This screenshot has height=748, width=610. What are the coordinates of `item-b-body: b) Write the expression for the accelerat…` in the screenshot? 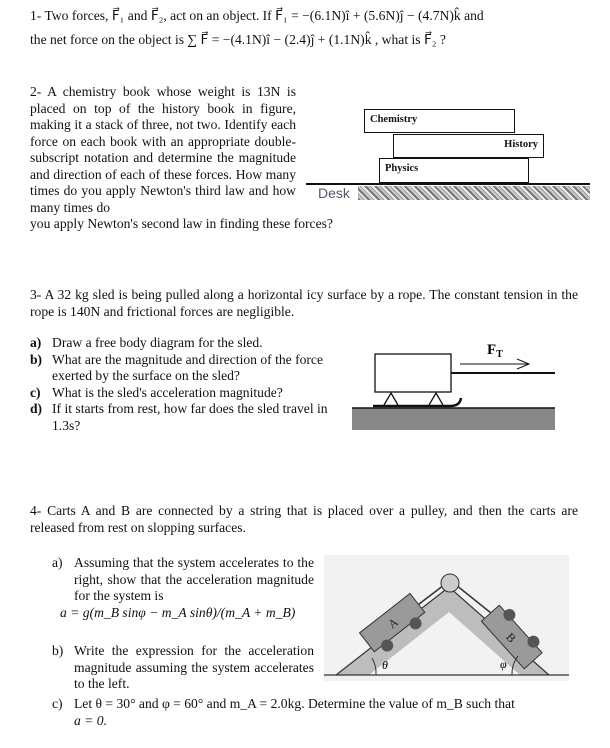 It's located at (183, 668).